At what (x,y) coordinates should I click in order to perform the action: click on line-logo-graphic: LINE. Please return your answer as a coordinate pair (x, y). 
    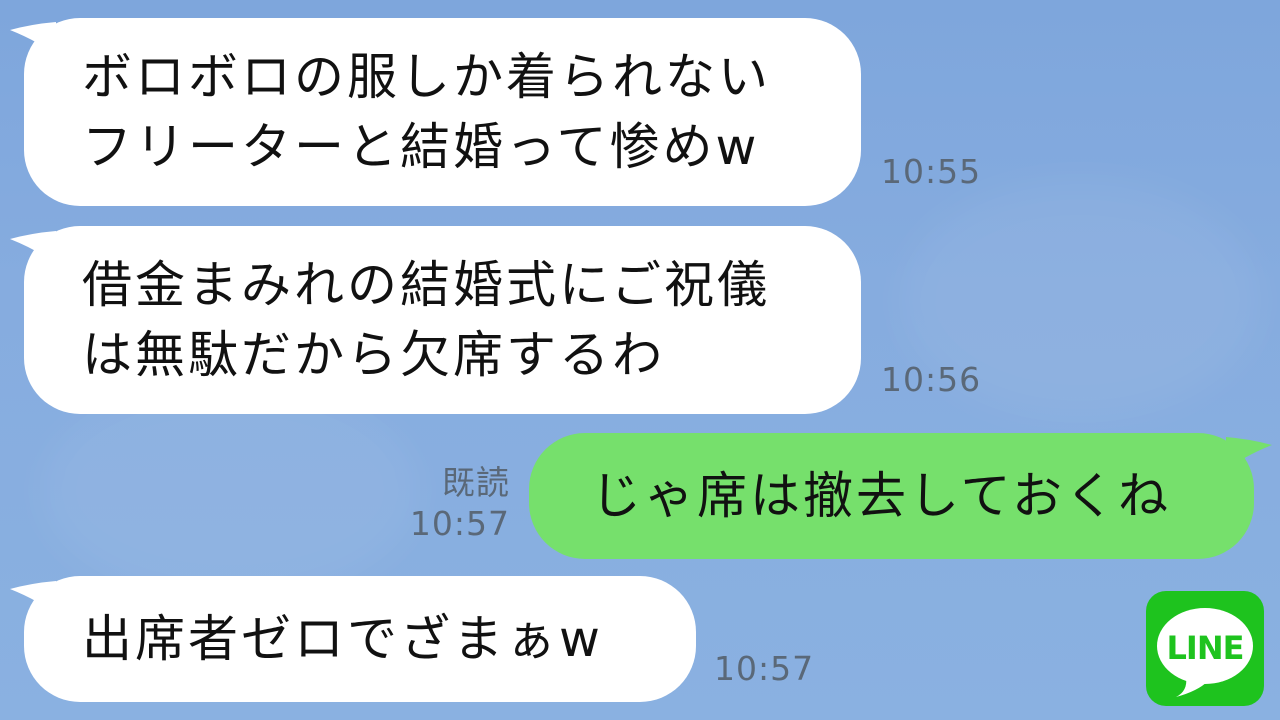
    Looking at the image, I should click on (1205, 652).